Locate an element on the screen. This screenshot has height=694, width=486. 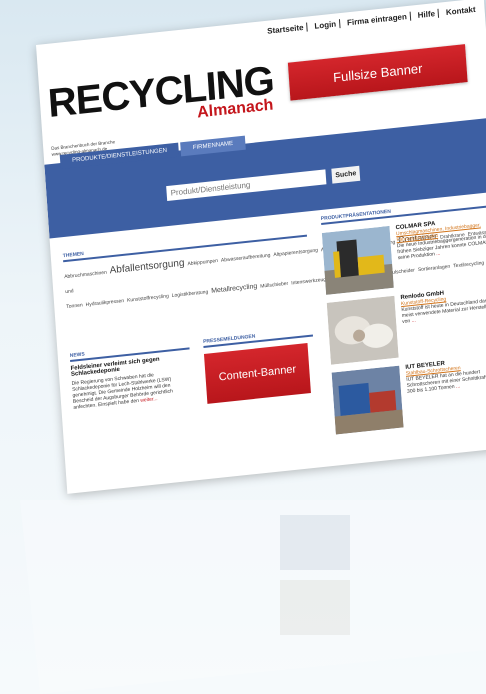
tag-cloud-item: Kunststoffrecycling is located at coordinates (148, 298).